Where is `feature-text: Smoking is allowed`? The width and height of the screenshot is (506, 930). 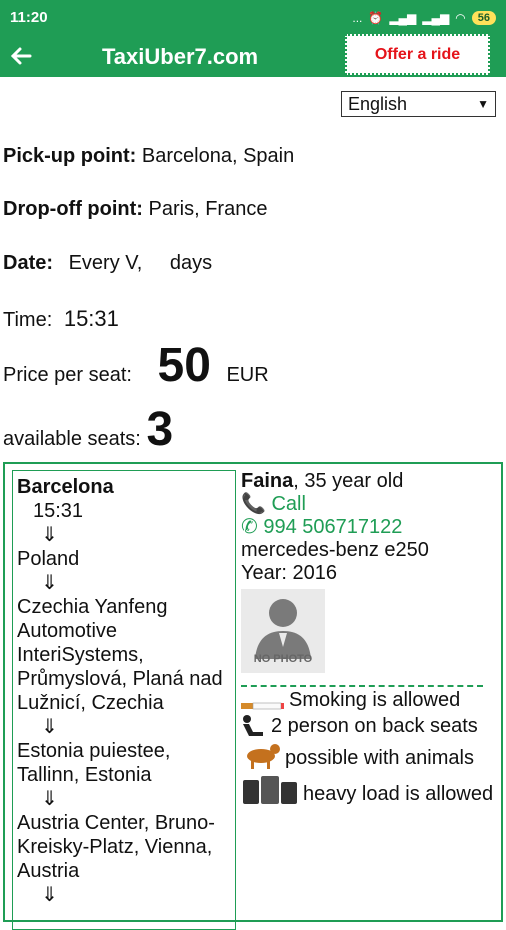
feature-text: Smoking is allowed is located at coordinates (375, 700).